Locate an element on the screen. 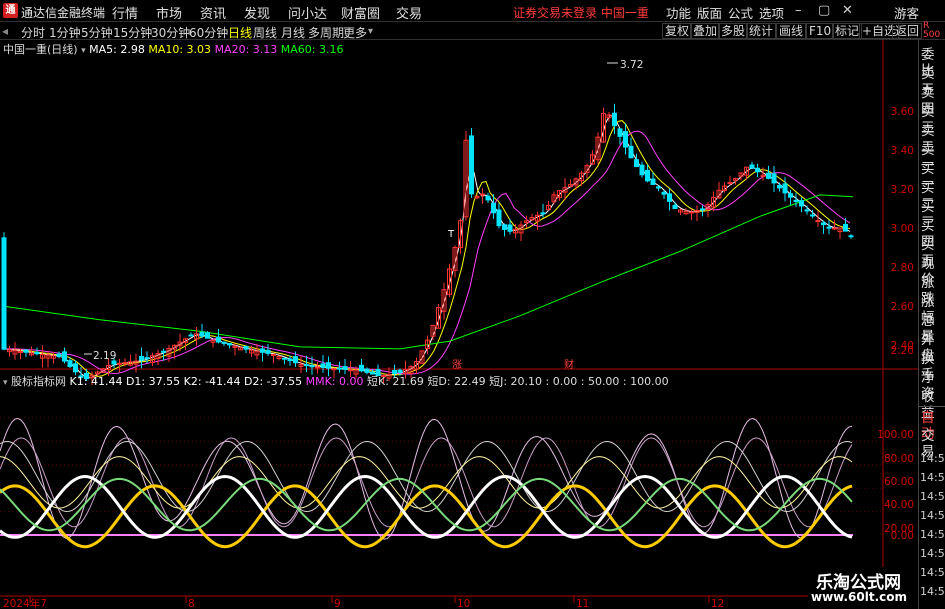  app-logo: 通 is located at coordinates (10, 10).